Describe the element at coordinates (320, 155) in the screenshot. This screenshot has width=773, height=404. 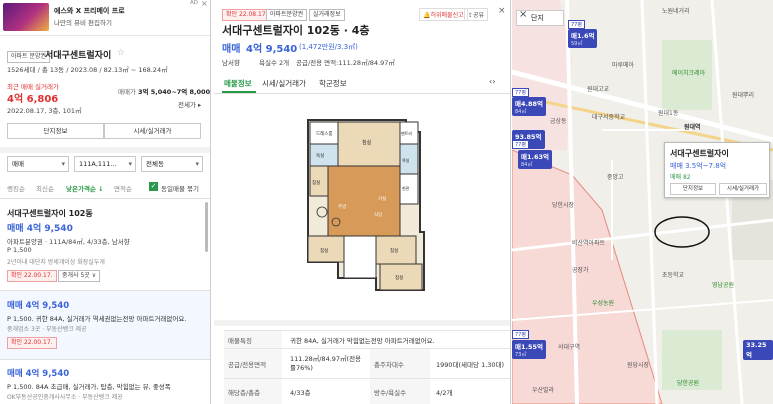
I see `room-label: 욕실` at that location.